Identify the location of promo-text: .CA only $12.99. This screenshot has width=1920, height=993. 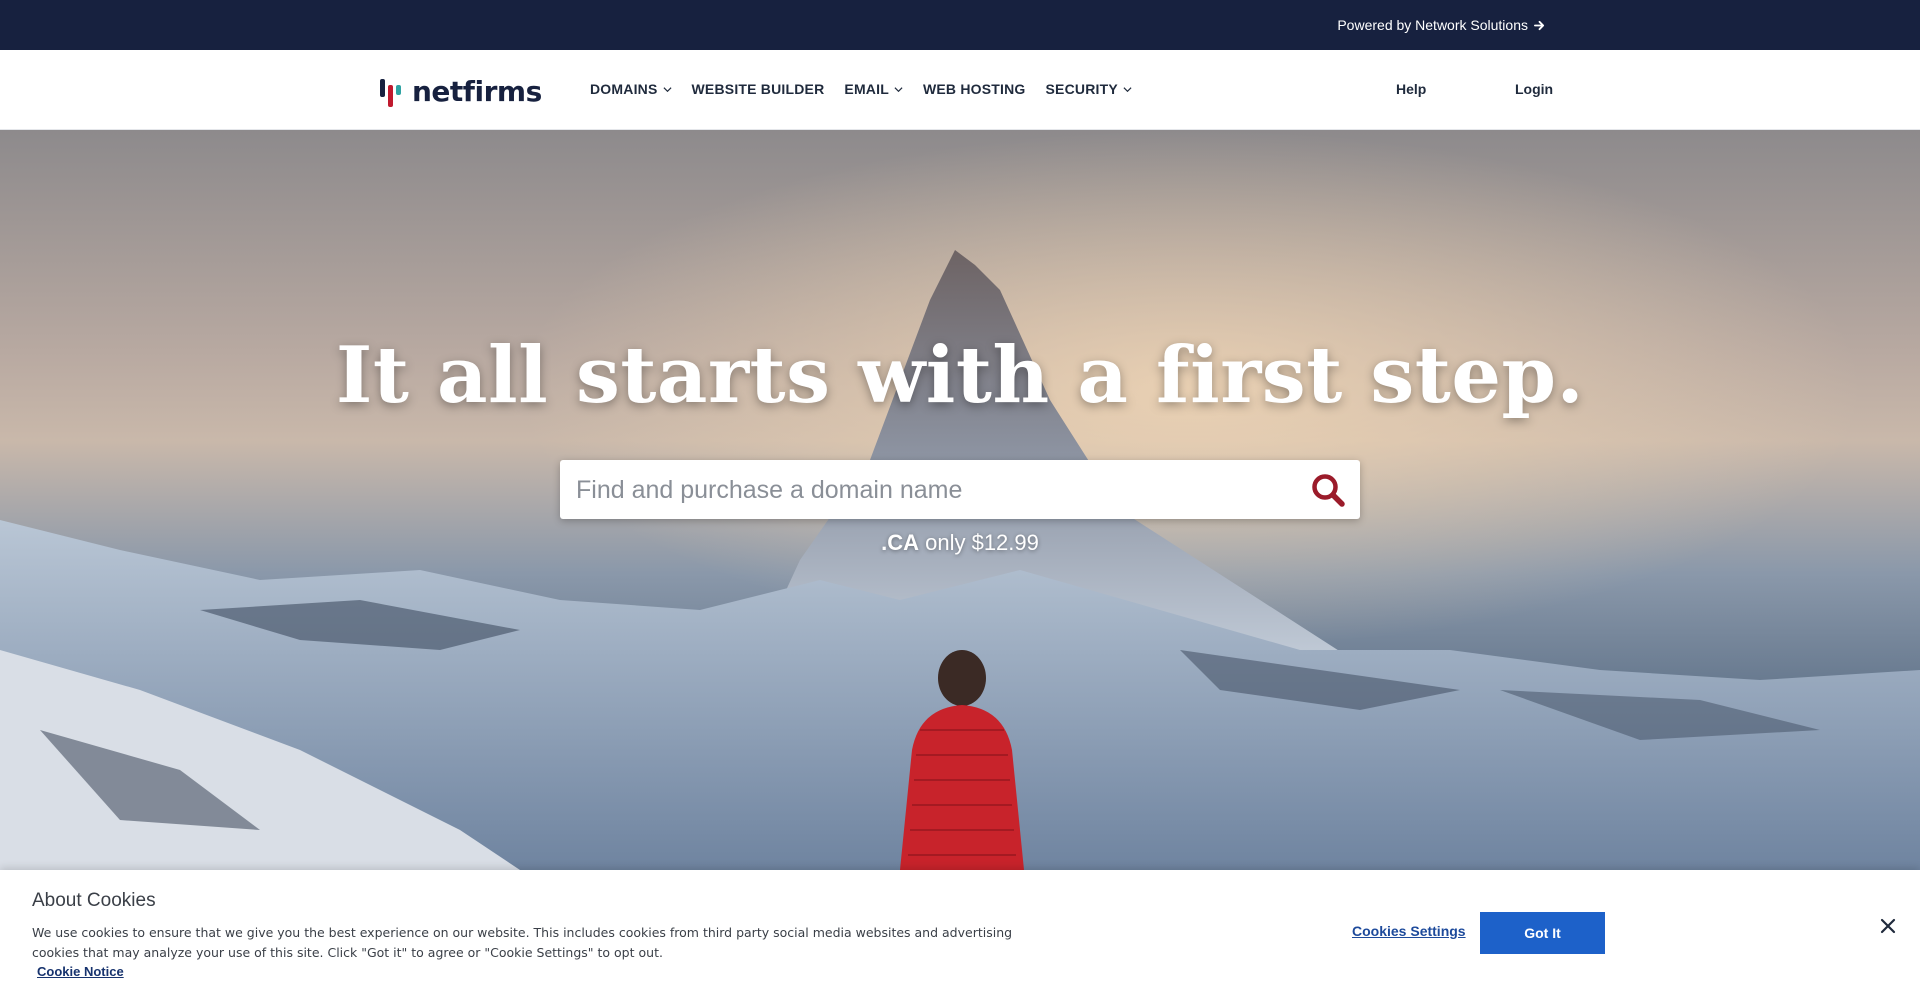
(960, 543).